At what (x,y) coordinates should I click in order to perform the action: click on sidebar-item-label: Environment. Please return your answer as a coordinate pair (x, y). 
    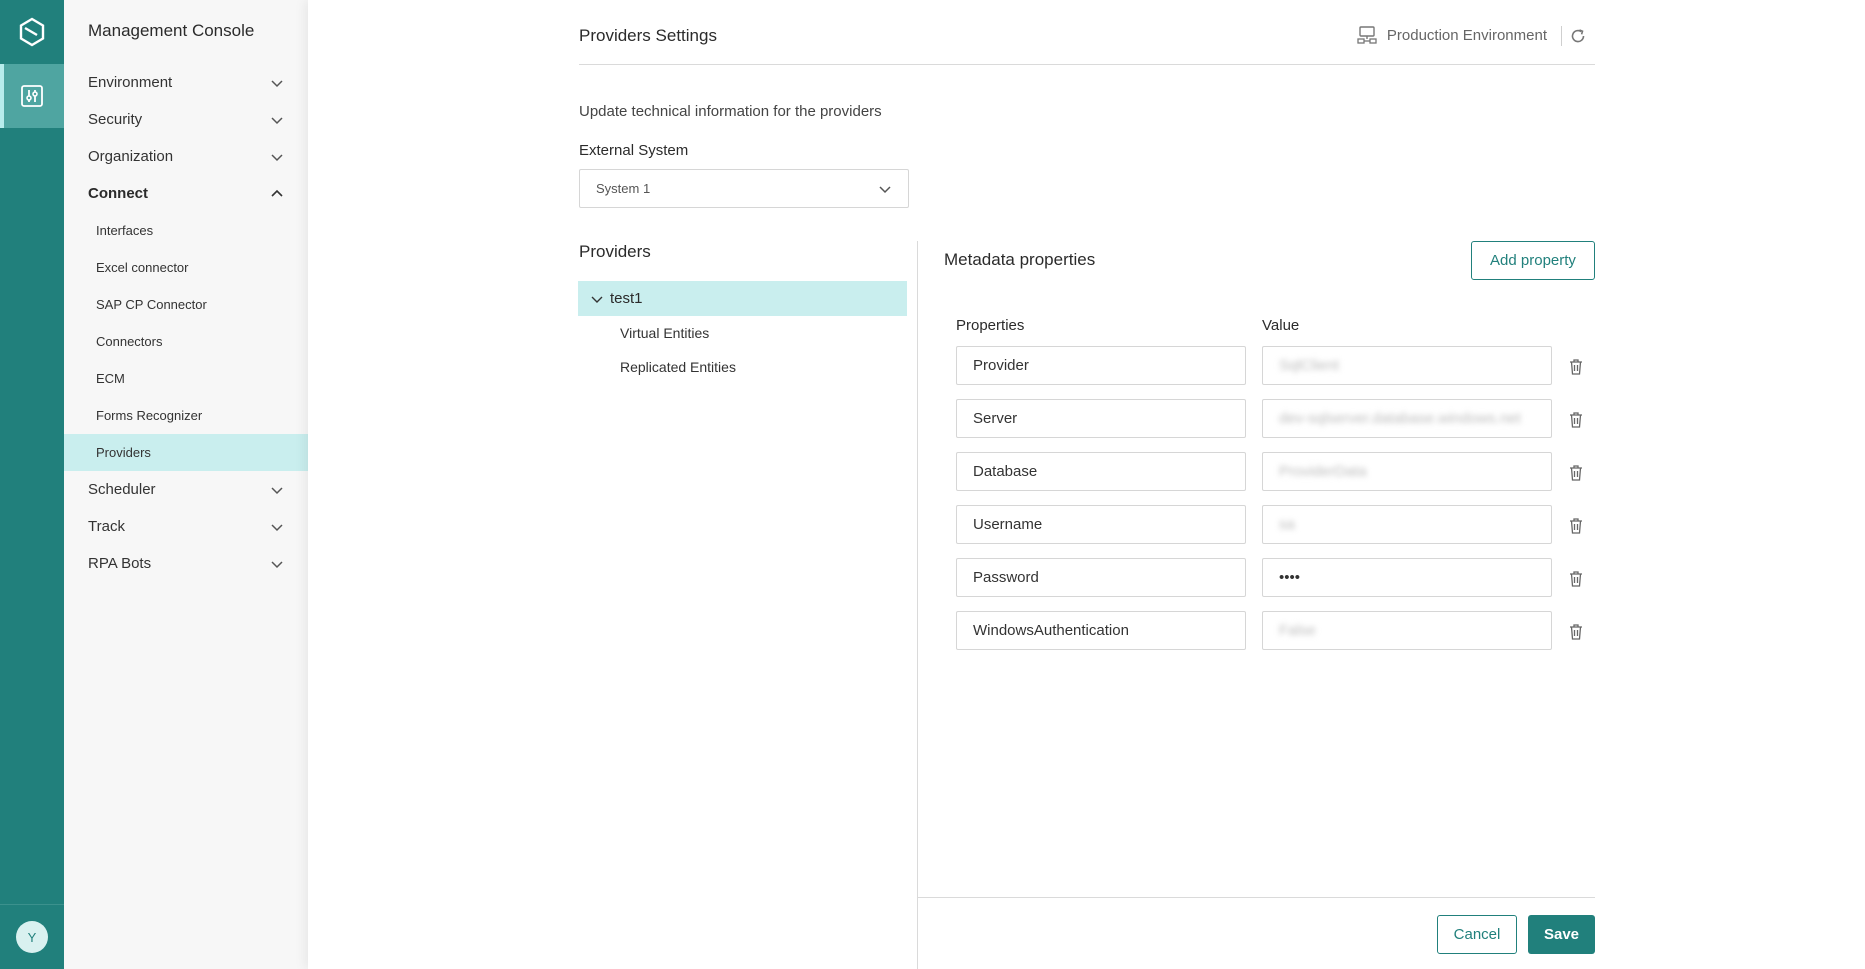
    Looking at the image, I should click on (130, 82).